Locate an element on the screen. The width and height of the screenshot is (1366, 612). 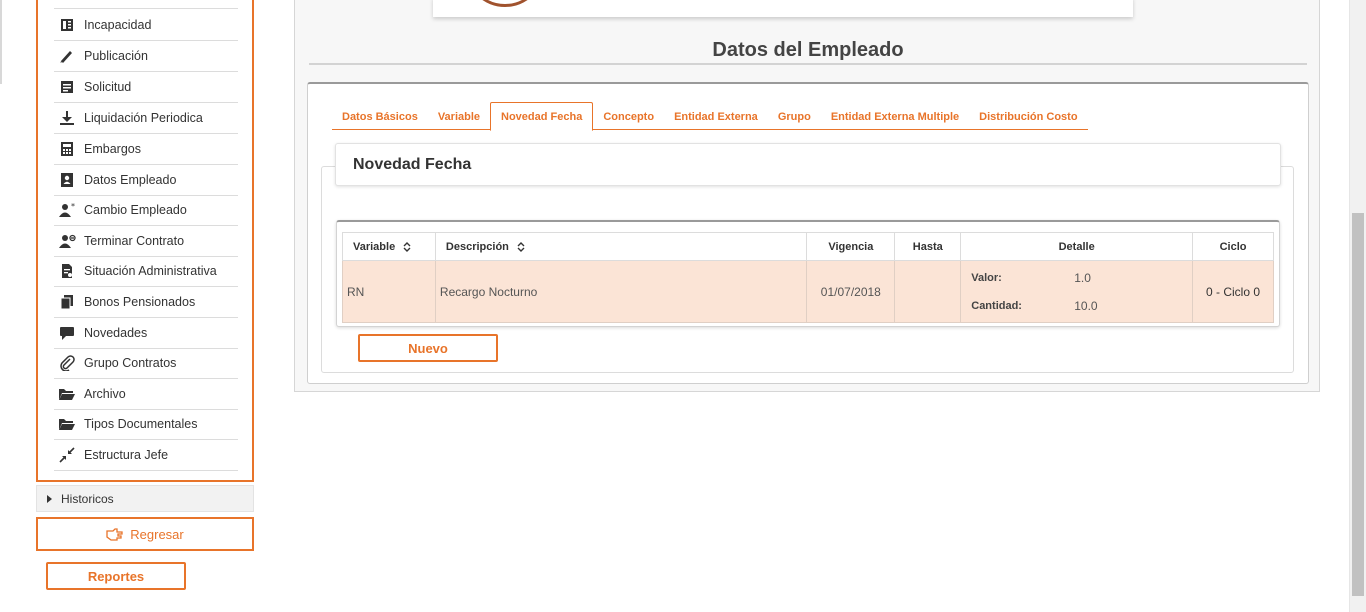
sidebar-item-publicacion: Publicación is located at coordinates (146, 56).